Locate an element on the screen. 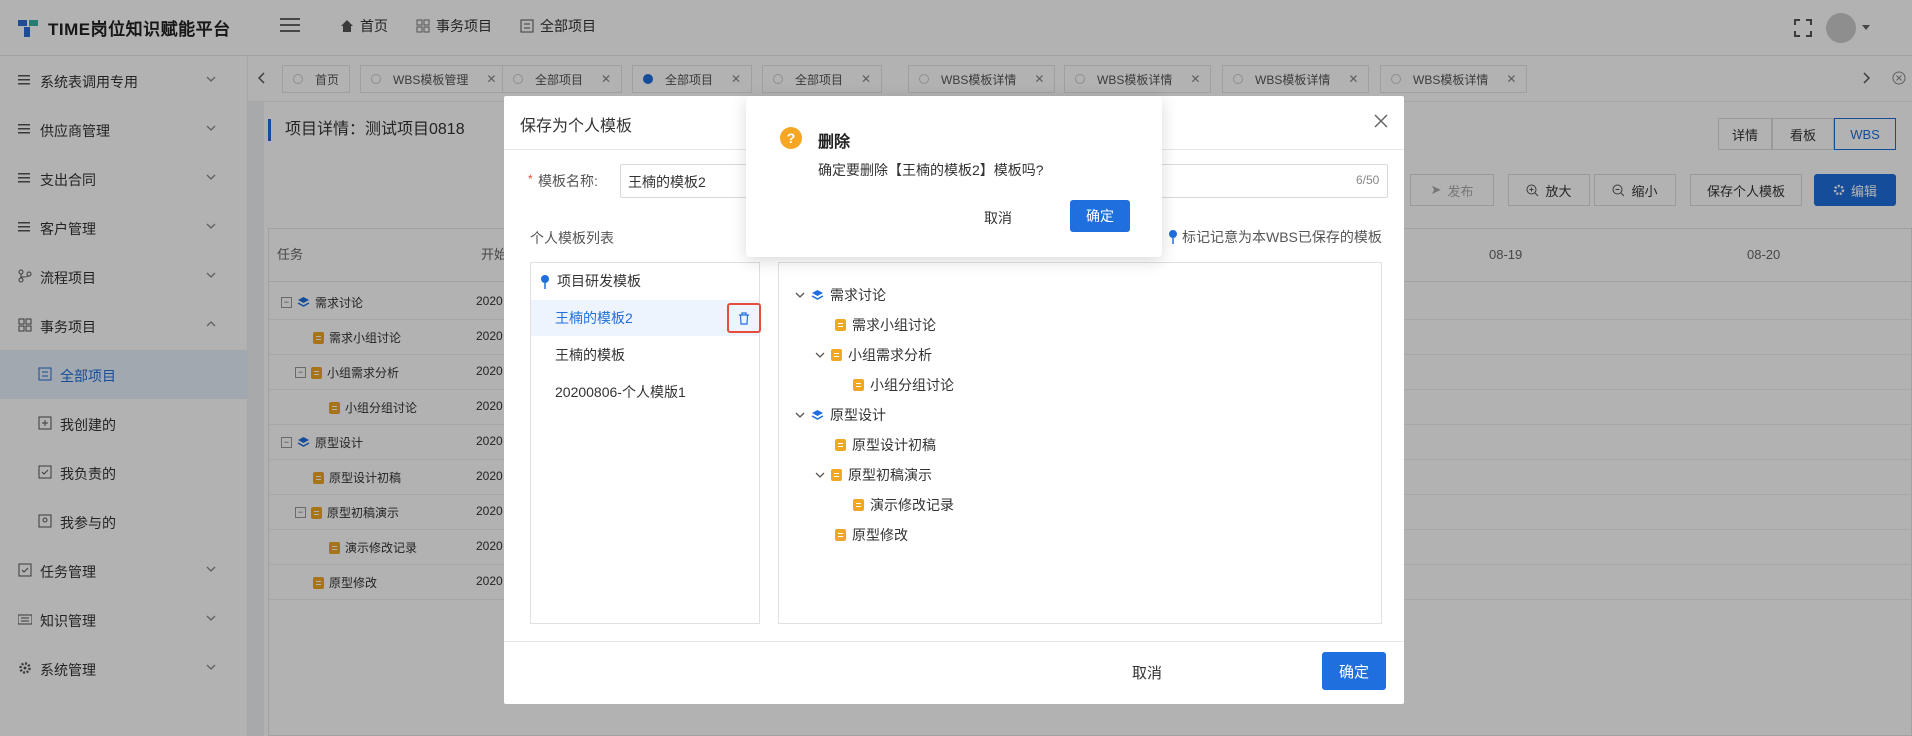 The image size is (1912, 736). personal-template-list: 项目研发模板 王楠的模板2 王楠的模板 20200806-个人模版1 is located at coordinates (645, 443).